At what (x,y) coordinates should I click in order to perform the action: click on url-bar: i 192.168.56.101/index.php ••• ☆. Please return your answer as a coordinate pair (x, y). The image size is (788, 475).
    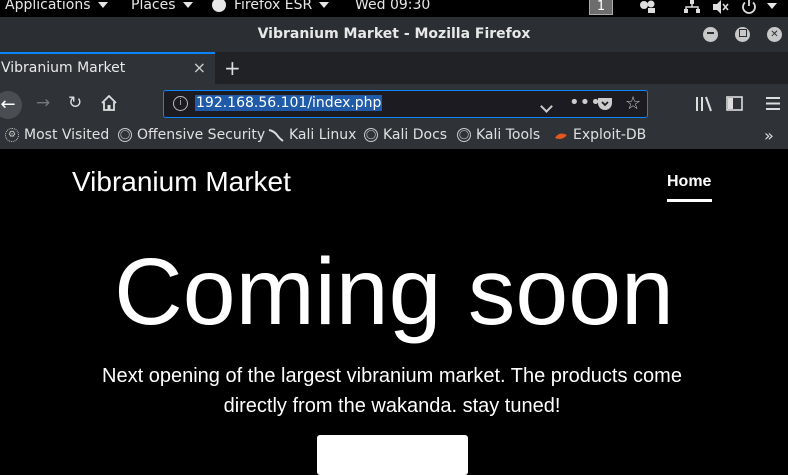
    Looking at the image, I should click on (405, 104).